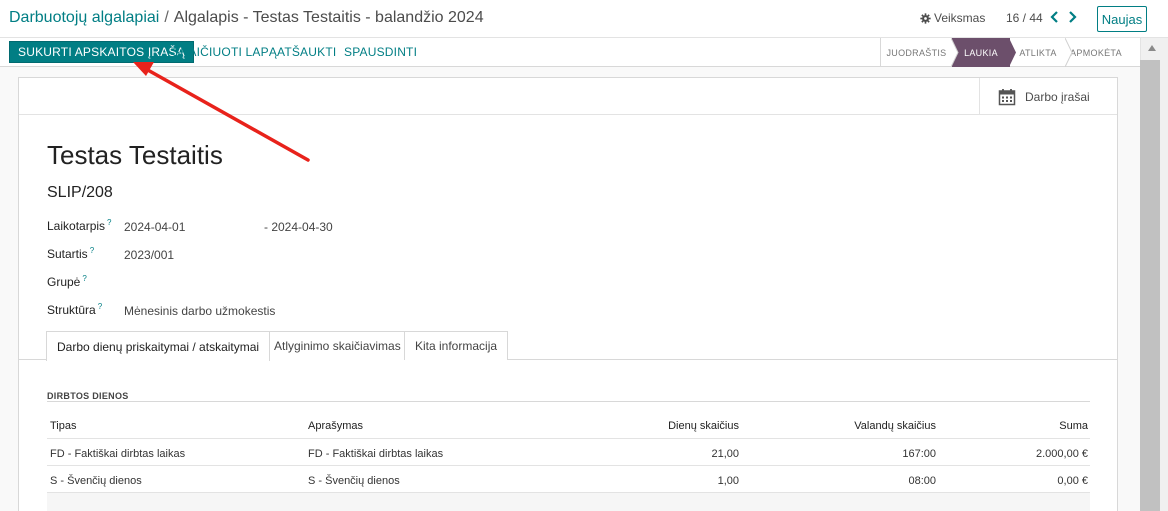 The width and height of the screenshot is (1168, 511). Describe the element at coordinates (80, 192) in the screenshot. I see `payslip-reference: SLIP/208` at that location.